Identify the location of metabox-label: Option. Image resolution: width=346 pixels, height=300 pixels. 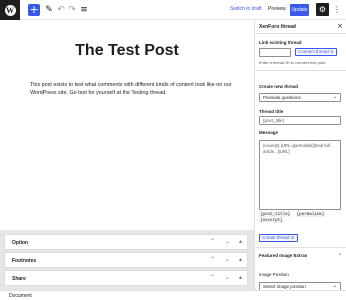
(20, 243).